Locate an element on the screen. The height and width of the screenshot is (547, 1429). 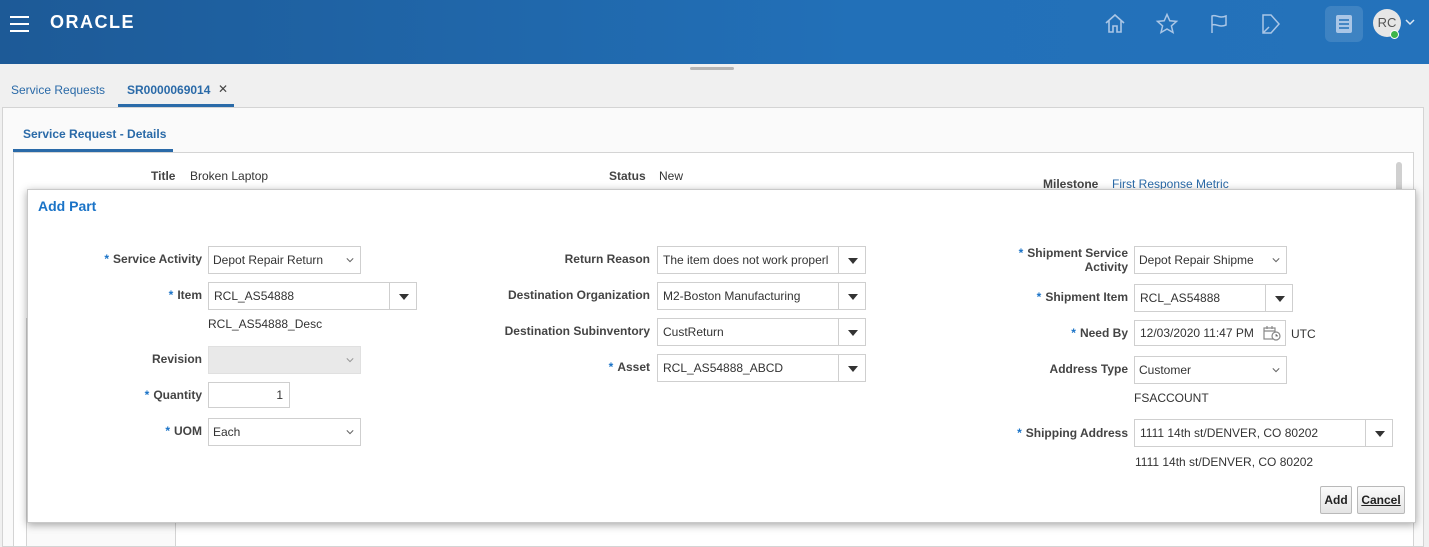
uom-label: * UOM is located at coordinates (183, 431).